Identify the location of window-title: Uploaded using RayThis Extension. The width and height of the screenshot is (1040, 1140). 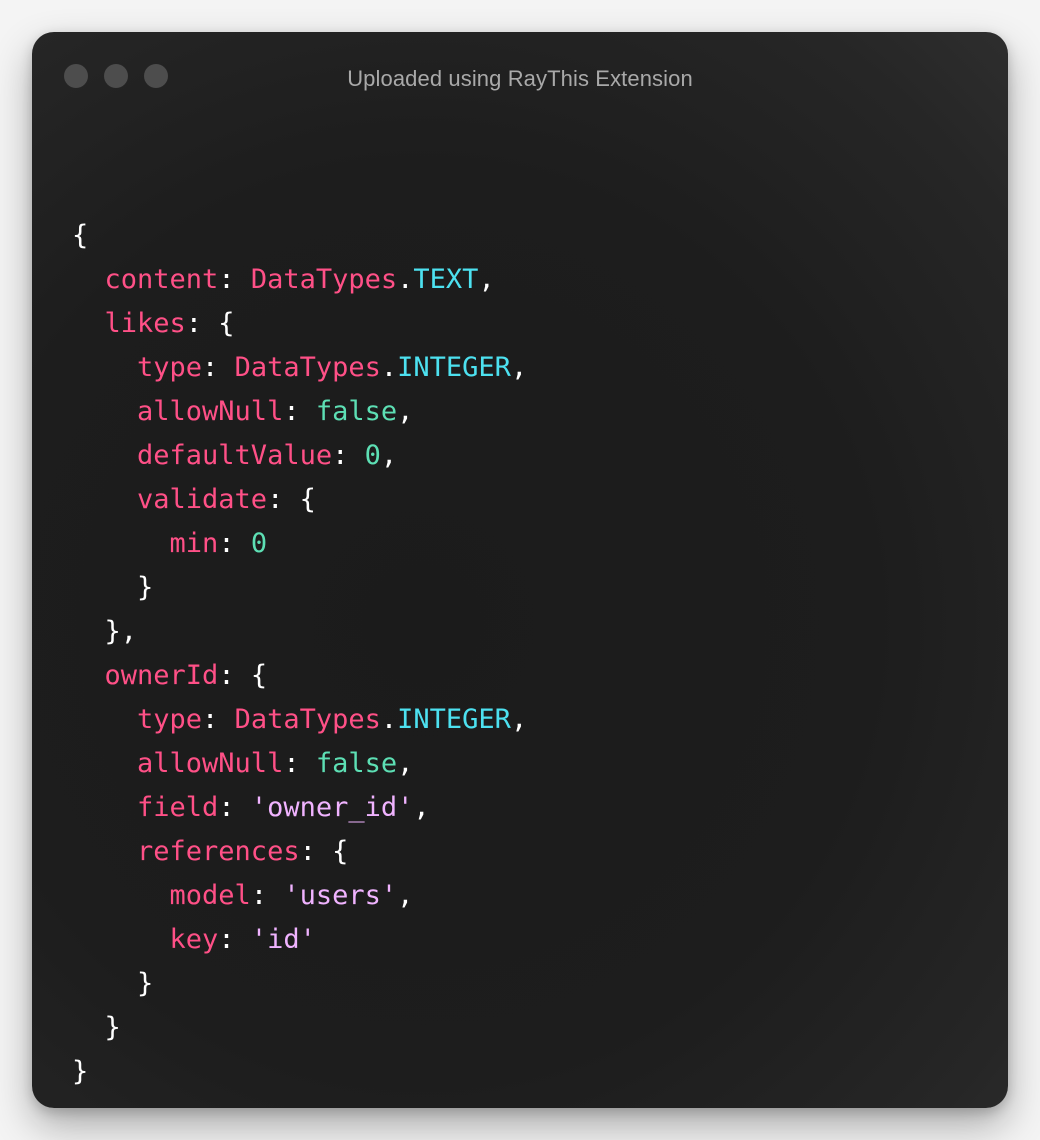
(520, 78).